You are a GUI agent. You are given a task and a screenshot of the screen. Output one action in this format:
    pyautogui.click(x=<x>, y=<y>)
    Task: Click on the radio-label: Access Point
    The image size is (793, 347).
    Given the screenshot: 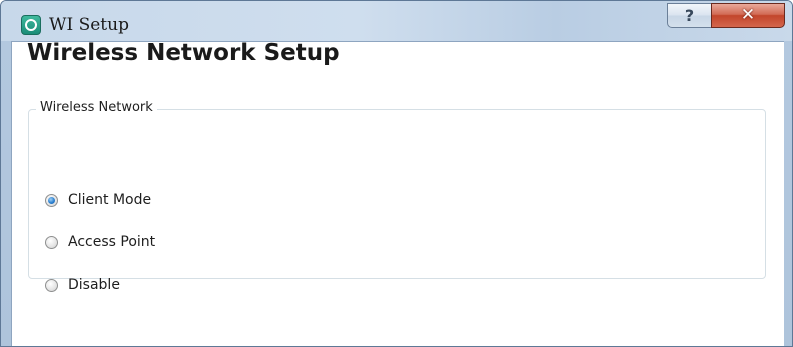 What is the action you would take?
    pyautogui.click(x=112, y=242)
    